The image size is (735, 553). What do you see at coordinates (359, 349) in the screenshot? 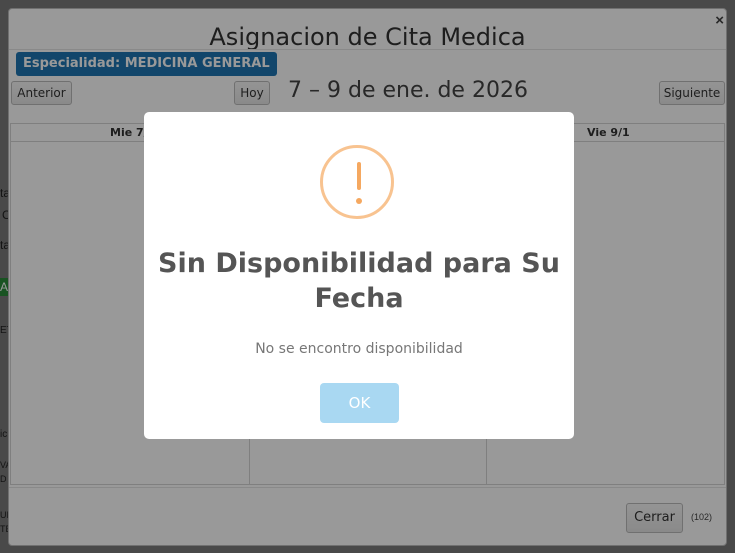
I see `alert-message: No se encontro disponibilidad` at bounding box center [359, 349].